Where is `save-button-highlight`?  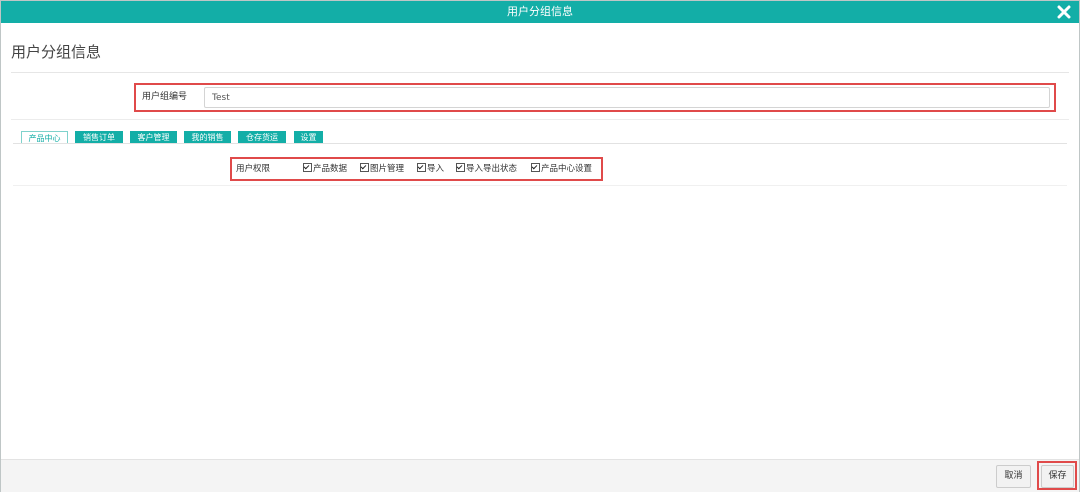 save-button-highlight is located at coordinates (1057, 475).